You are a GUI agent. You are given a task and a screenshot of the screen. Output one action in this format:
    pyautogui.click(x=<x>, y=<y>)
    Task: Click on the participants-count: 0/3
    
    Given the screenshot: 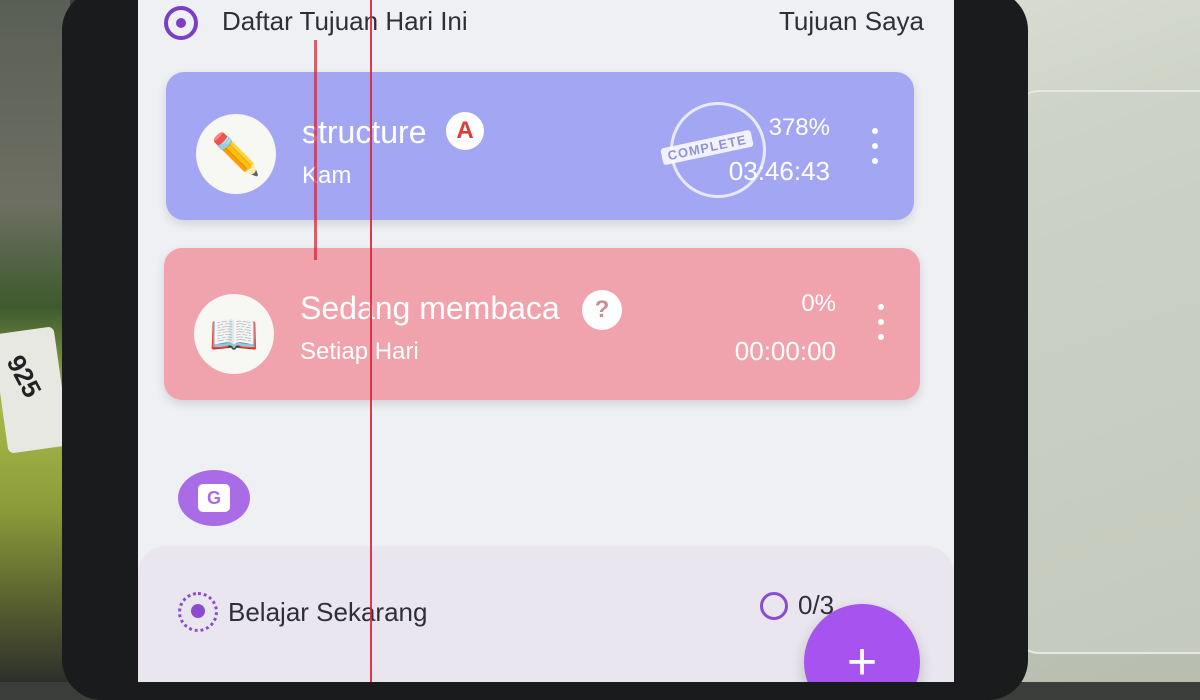 What is the action you would take?
    pyautogui.click(x=797, y=605)
    